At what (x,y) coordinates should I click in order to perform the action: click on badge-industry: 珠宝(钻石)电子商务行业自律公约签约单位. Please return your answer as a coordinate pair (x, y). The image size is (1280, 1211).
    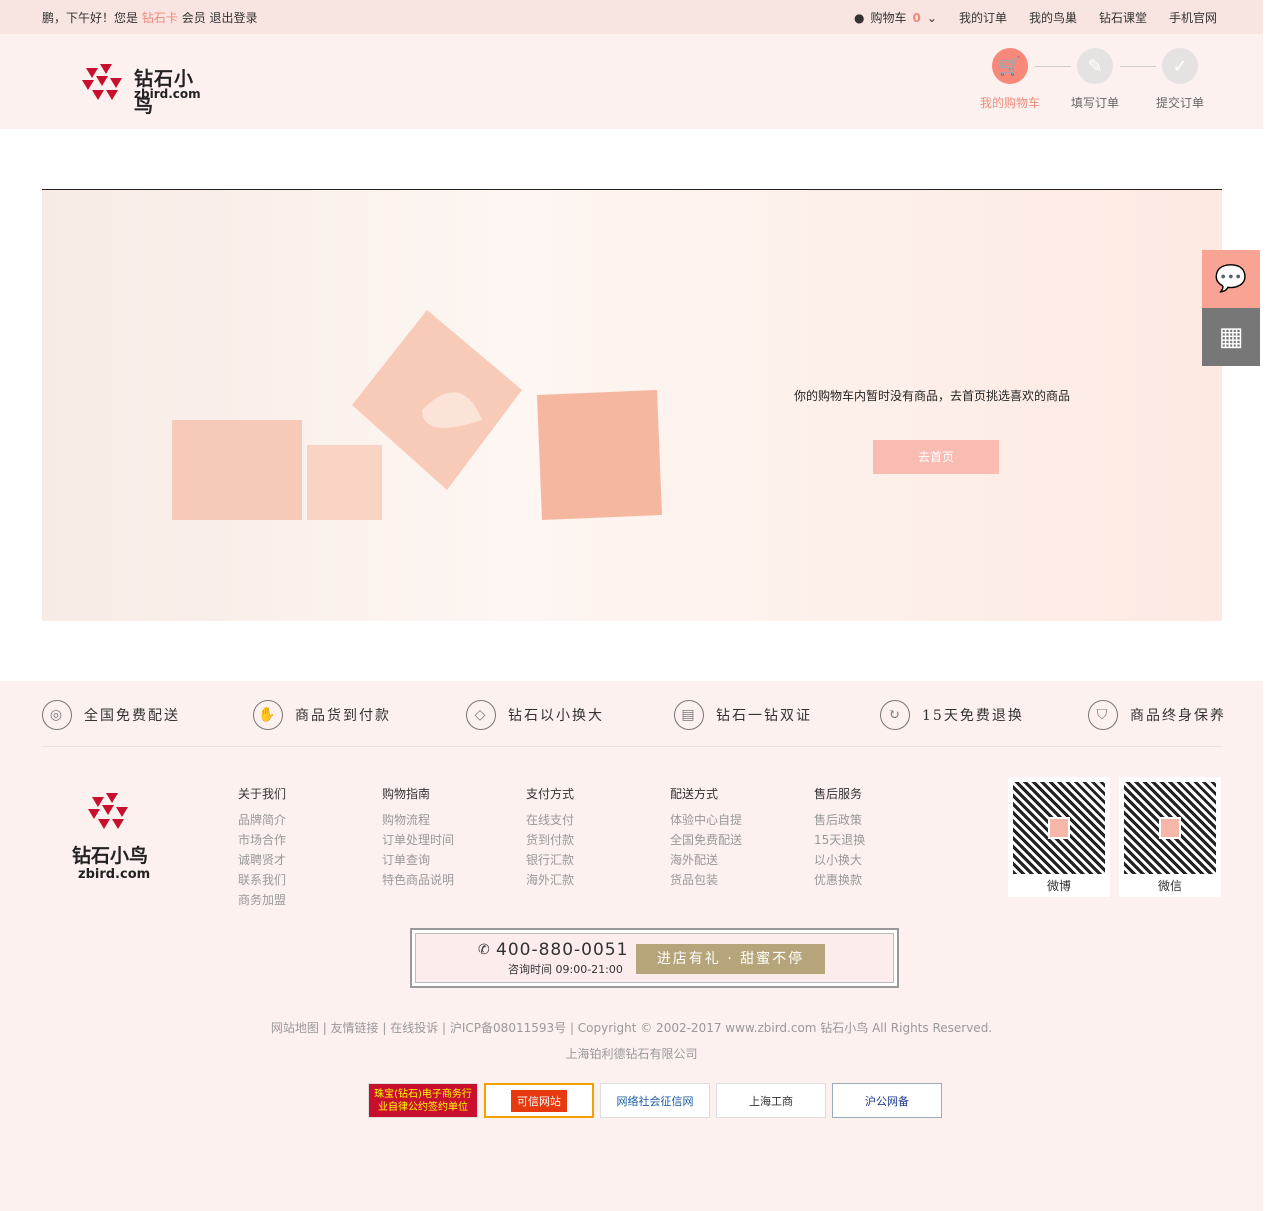
    Looking at the image, I should click on (423, 1100).